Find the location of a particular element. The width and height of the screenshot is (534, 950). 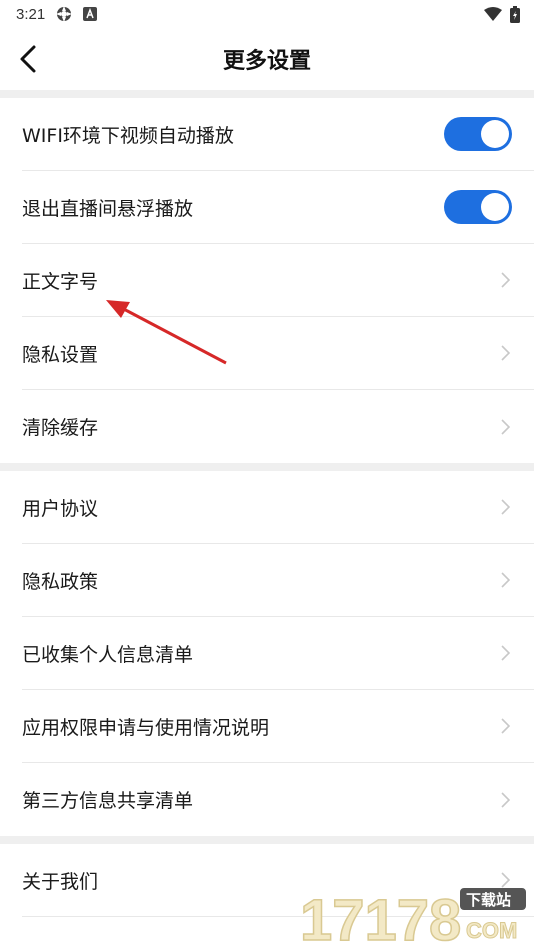

setting-clear-cache: 清除缓存 is located at coordinates (278, 426).